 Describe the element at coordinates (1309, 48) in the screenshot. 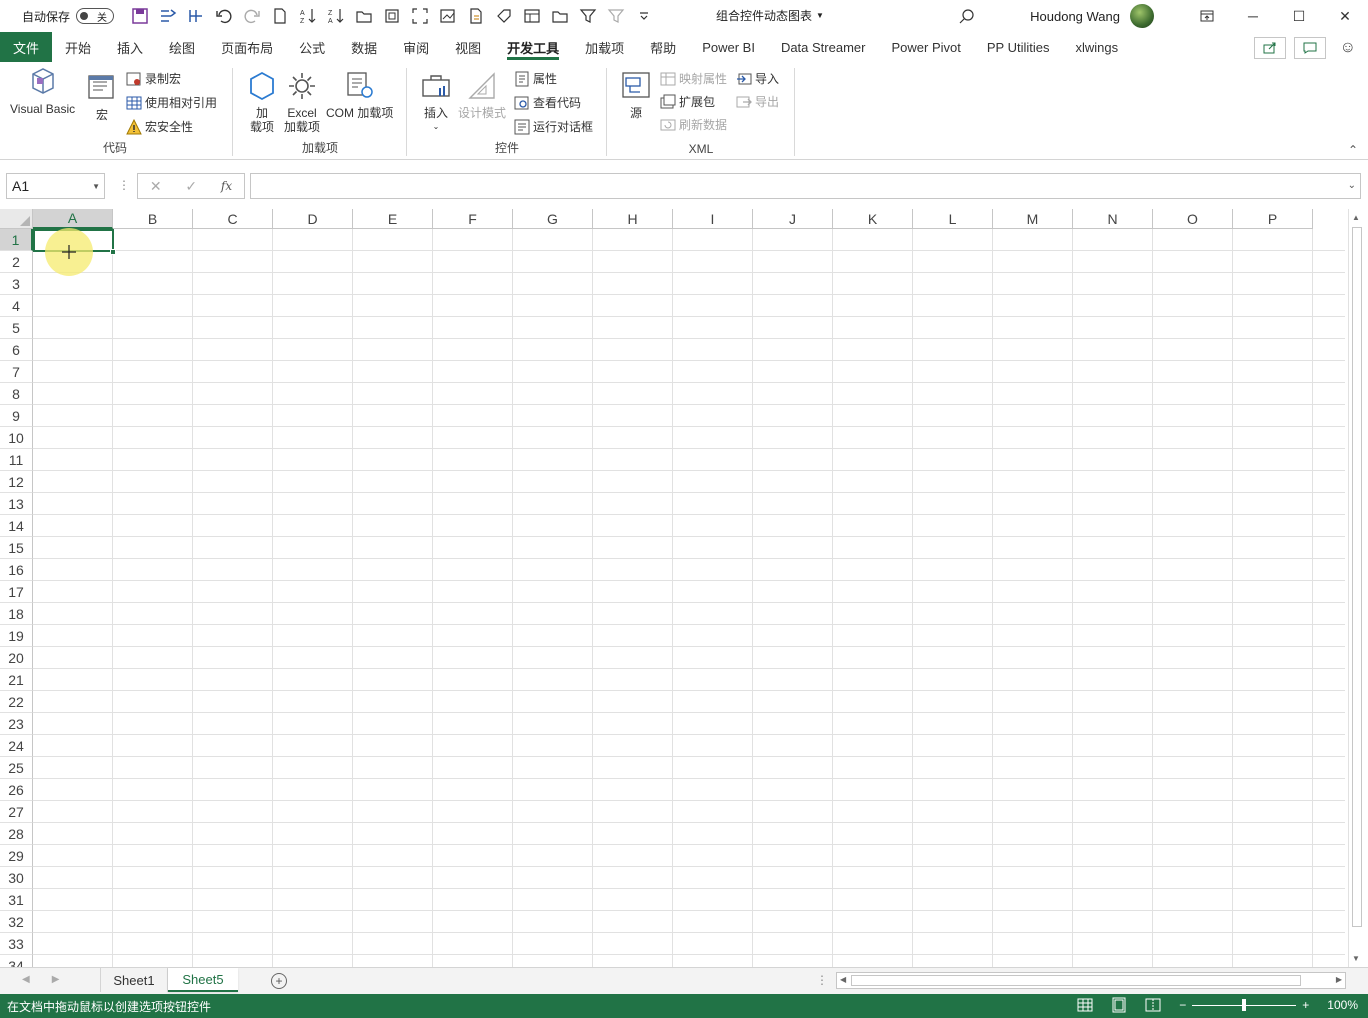

I see `comments-icon` at that location.